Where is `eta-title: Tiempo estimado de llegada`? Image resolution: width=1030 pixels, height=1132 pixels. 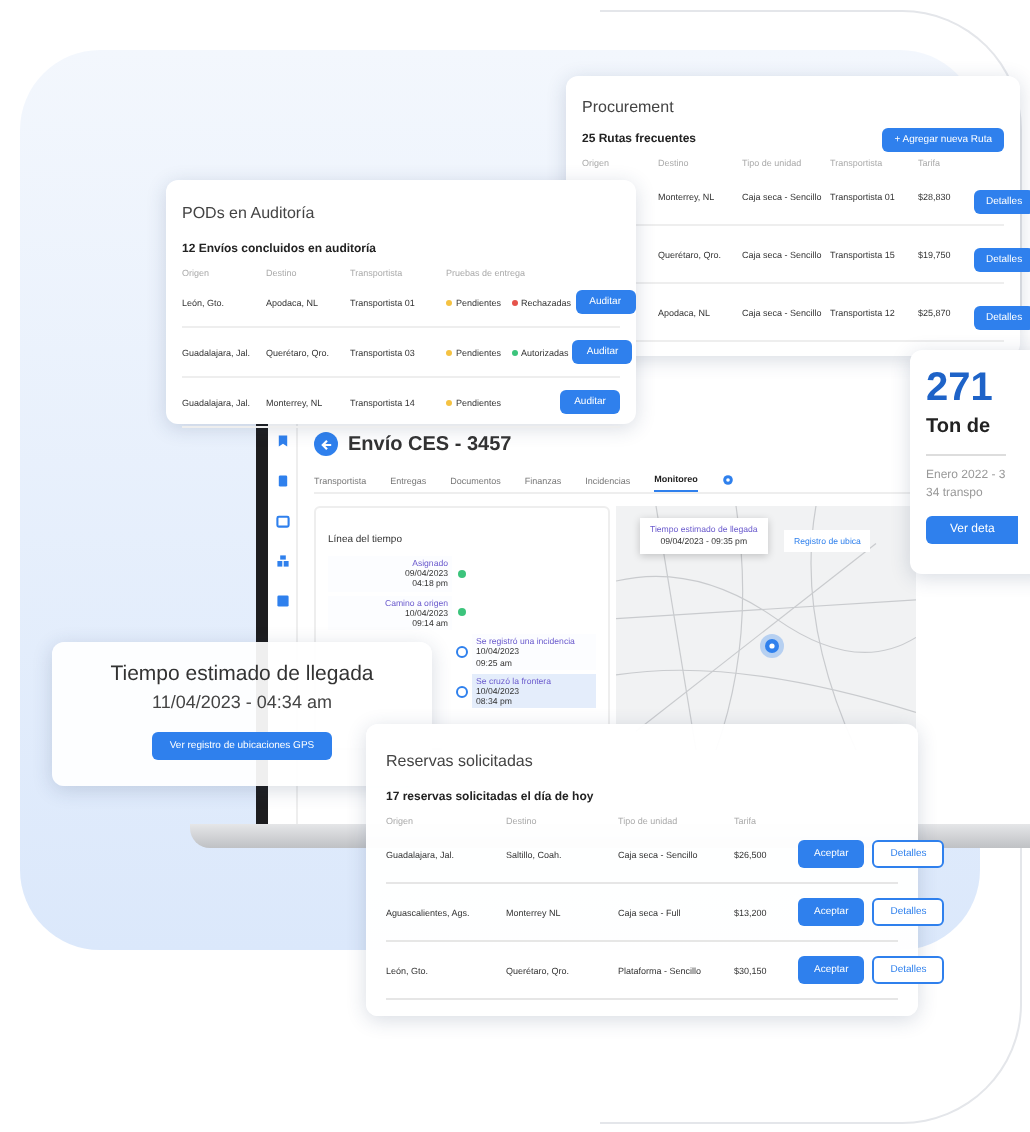 eta-title: Tiempo estimado de llegada is located at coordinates (242, 674).